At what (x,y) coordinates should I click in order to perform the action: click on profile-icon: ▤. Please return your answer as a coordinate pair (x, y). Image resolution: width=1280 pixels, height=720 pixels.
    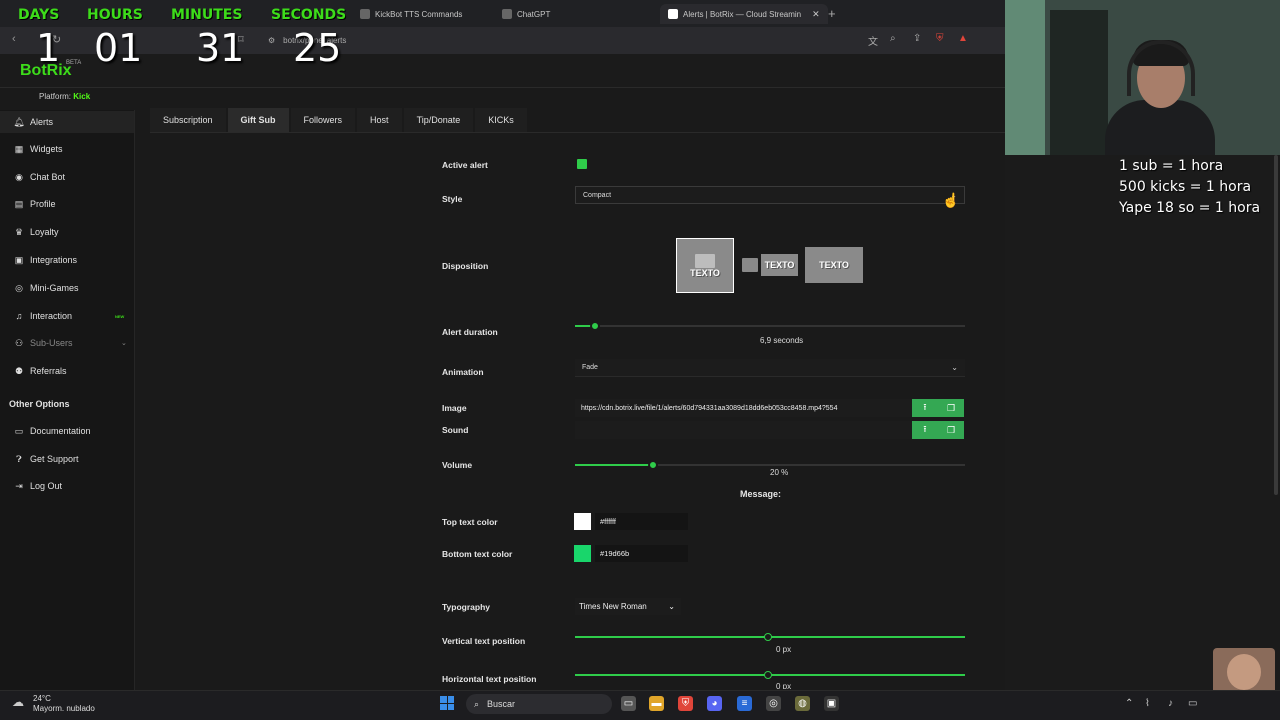
    Looking at the image, I should click on (19, 203).